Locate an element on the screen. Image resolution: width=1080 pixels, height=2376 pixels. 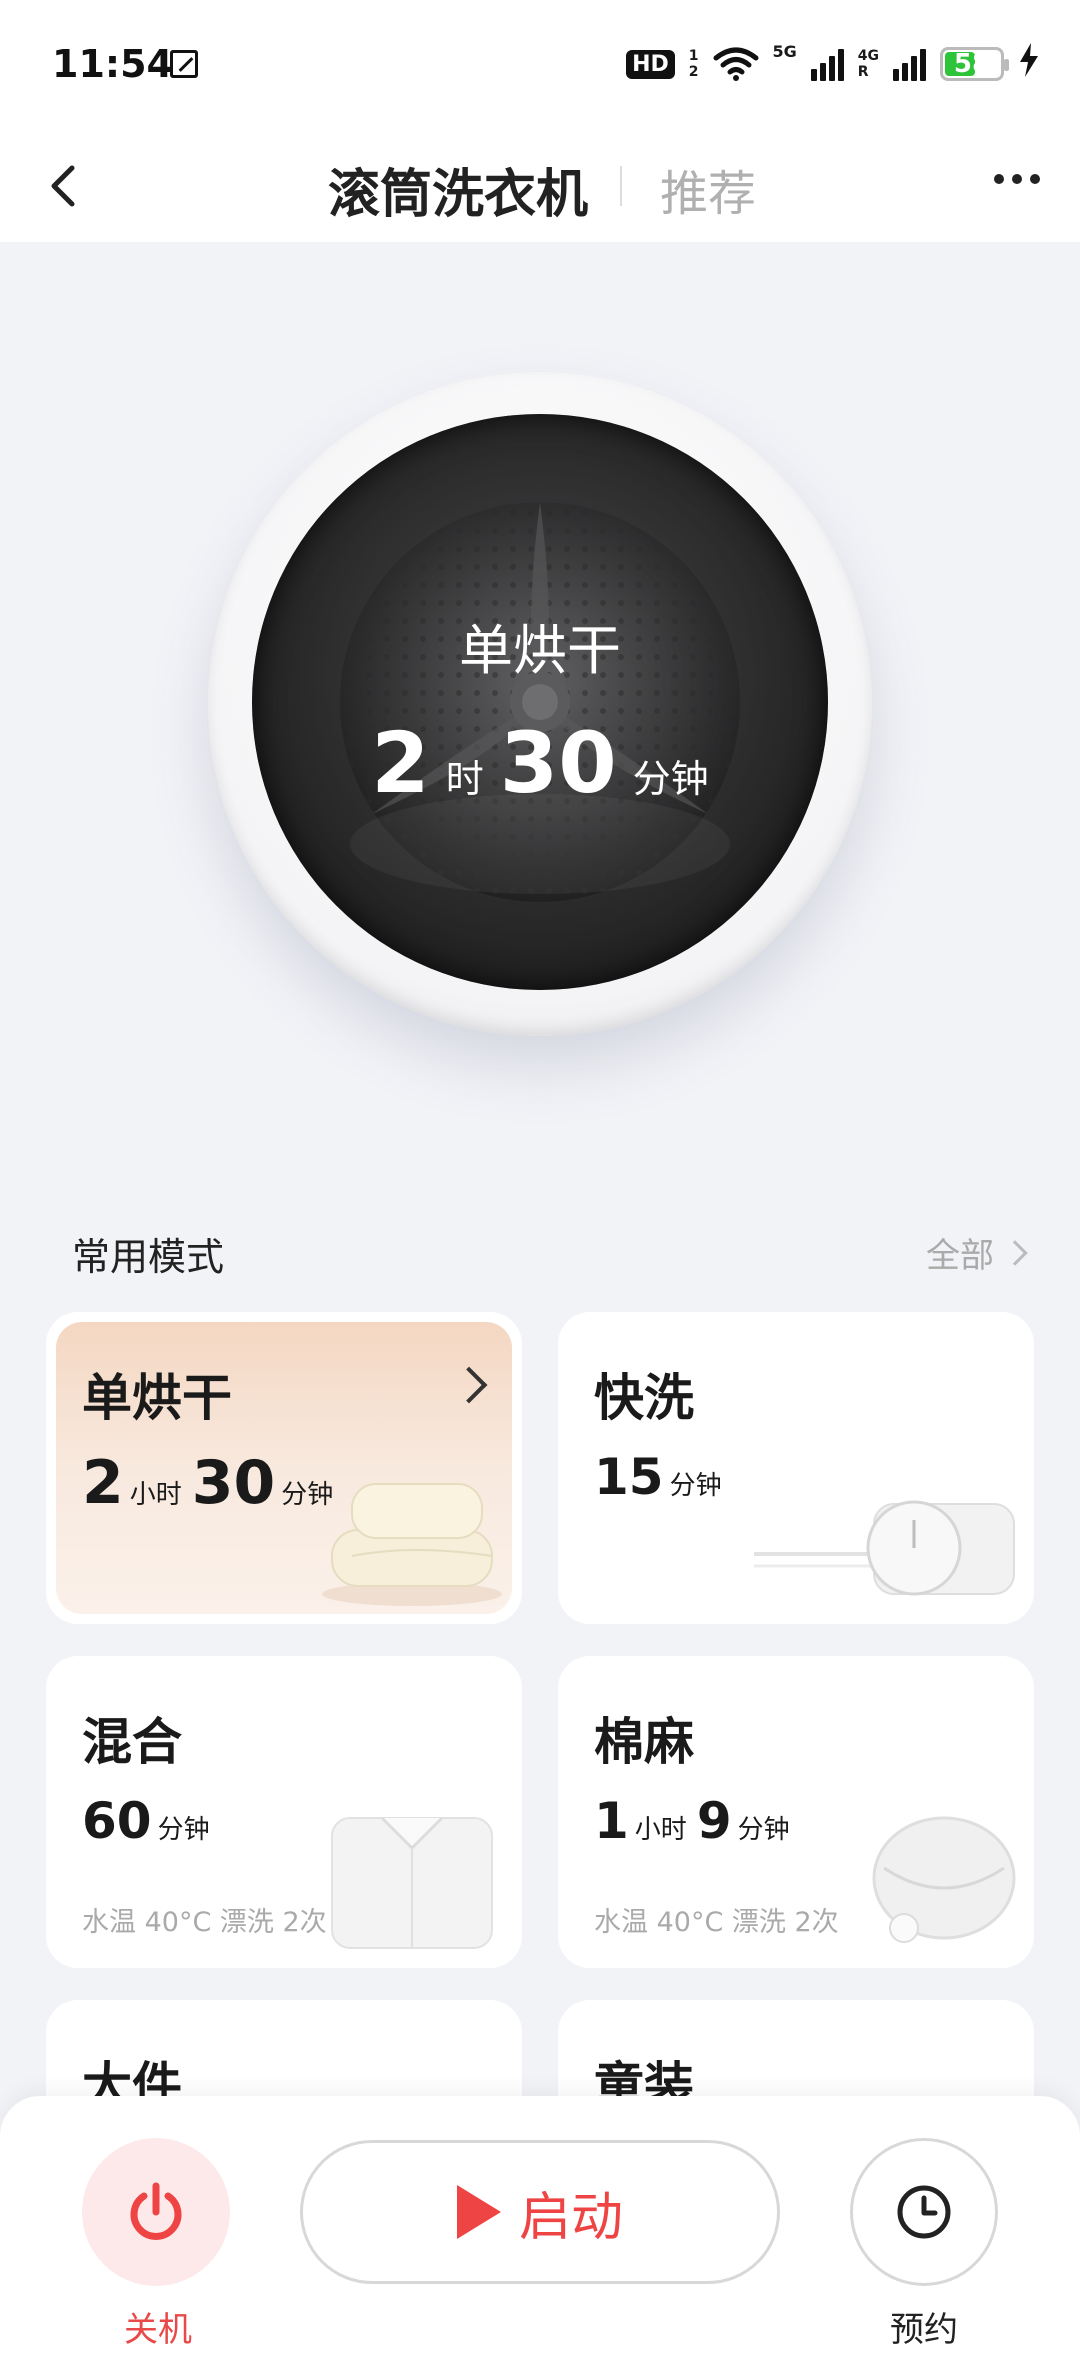
start-button: 启动 is located at coordinates (540, 2212).